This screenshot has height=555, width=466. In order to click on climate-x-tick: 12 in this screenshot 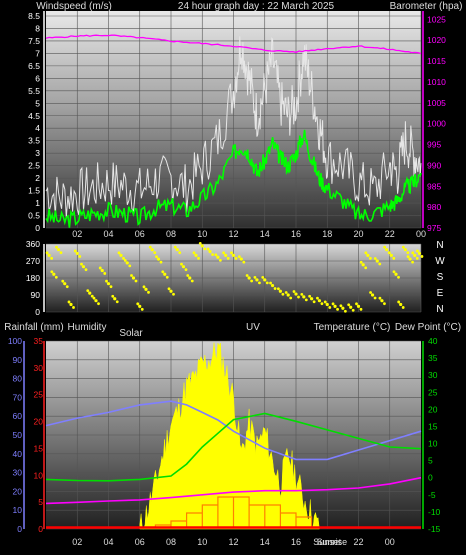, I will do `click(233, 542)`.